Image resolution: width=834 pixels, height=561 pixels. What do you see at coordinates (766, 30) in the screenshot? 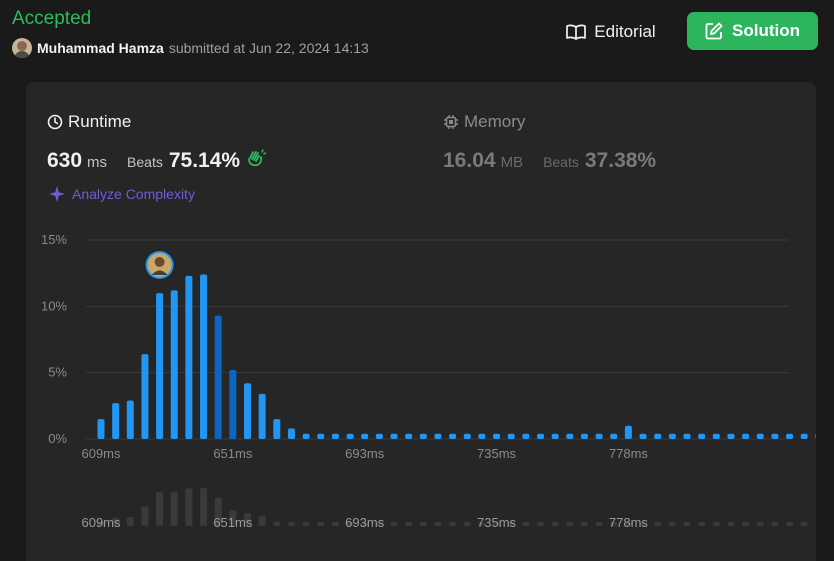
I see `solution-label: Solution` at bounding box center [766, 30].